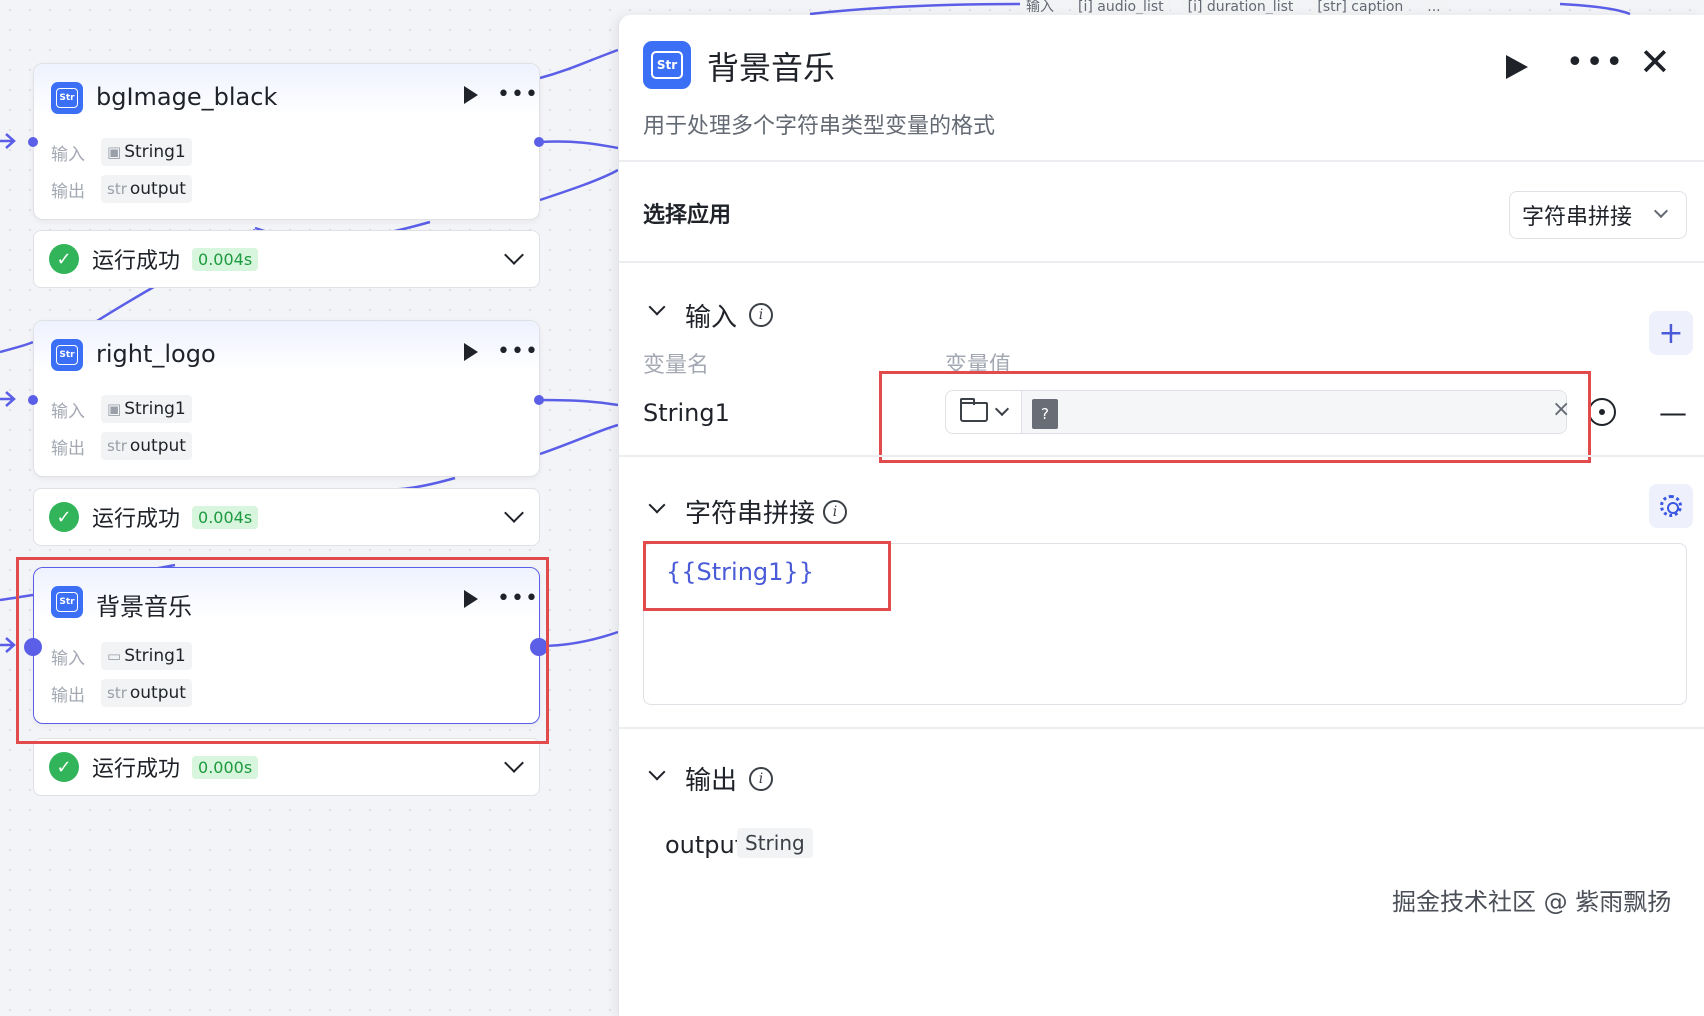 The height and width of the screenshot is (1016, 1704). What do you see at coordinates (114, 656) in the screenshot?
I see `folder-icon: ▭` at bounding box center [114, 656].